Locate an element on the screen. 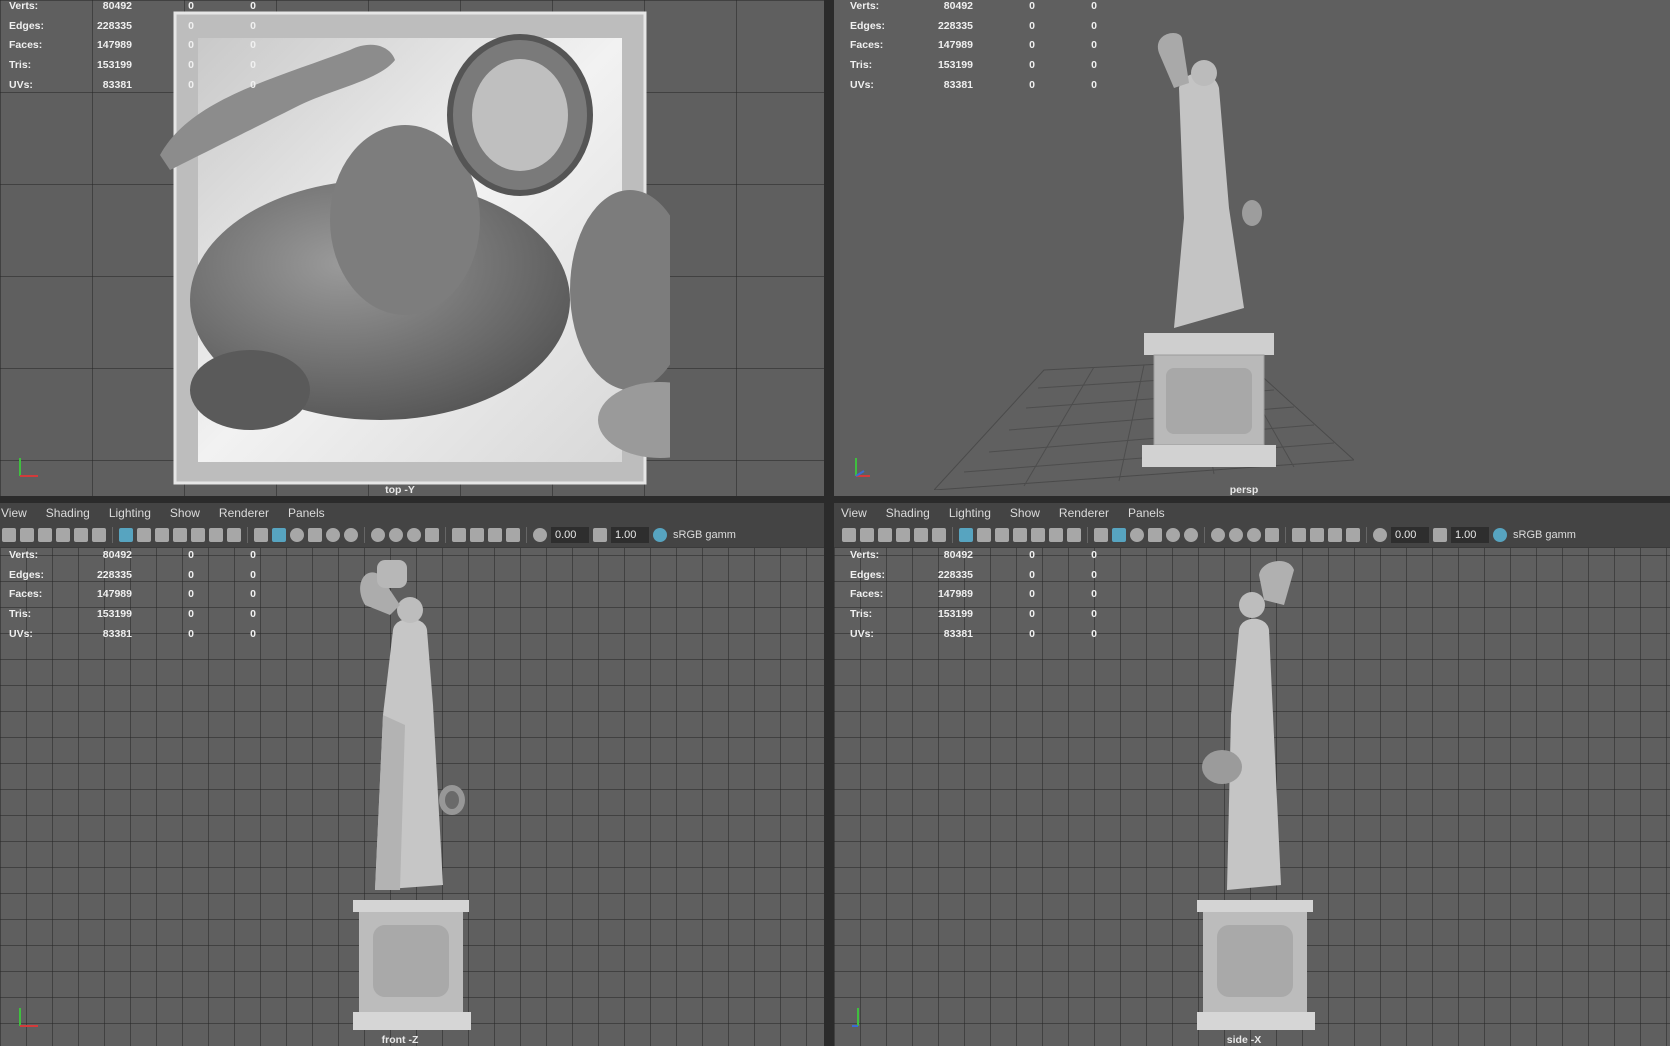 This screenshot has width=1670, height=1046. panel-divider-horizontal is located at coordinates (835, 499).